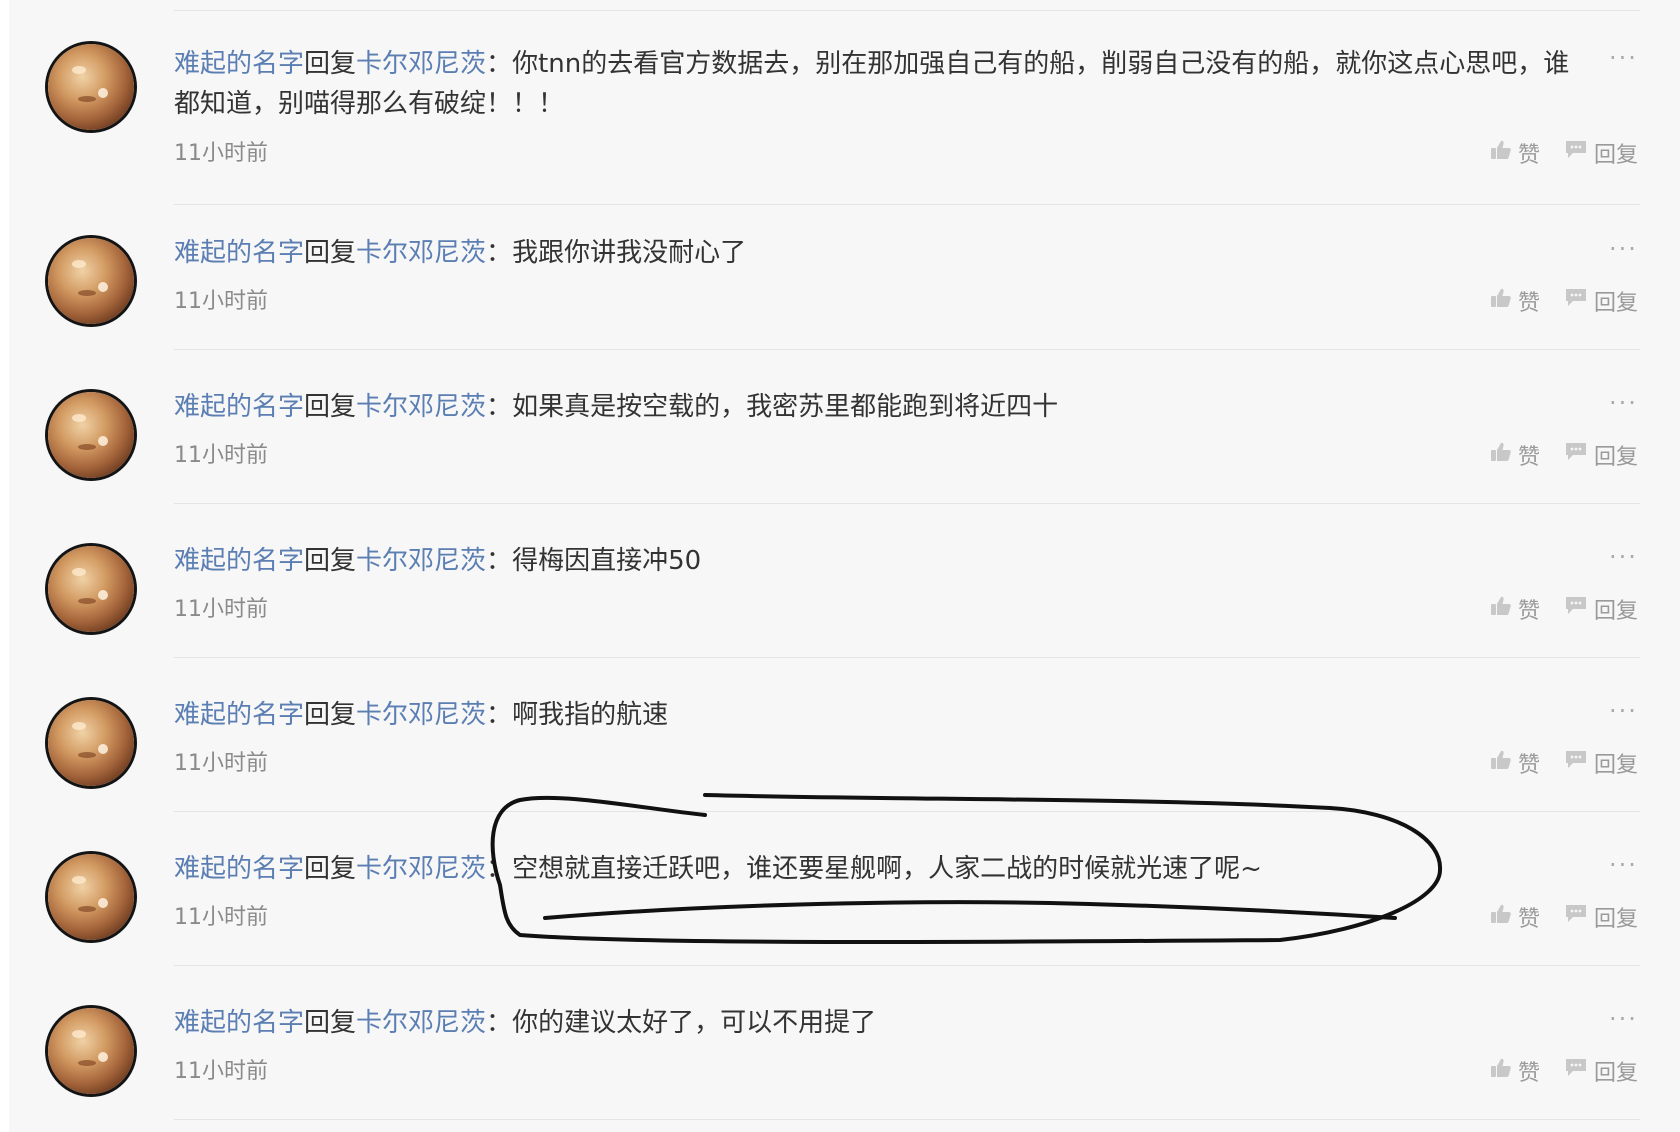  Describe the element at coordinates (874, 561) in the screenshot. I see `comment-text: 难起的名字回复卡尔邓尼茨：得梅因直接冲50` at that location.